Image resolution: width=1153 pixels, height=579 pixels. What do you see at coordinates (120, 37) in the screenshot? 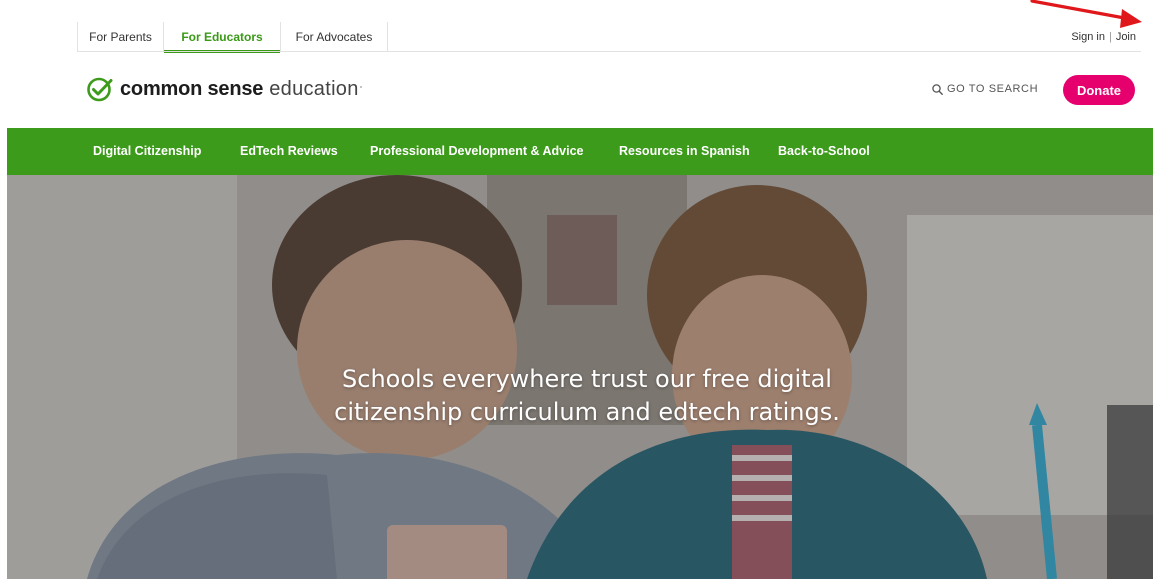
I see `tab-for-parents: For Parents` at bounding box center [120, 37].